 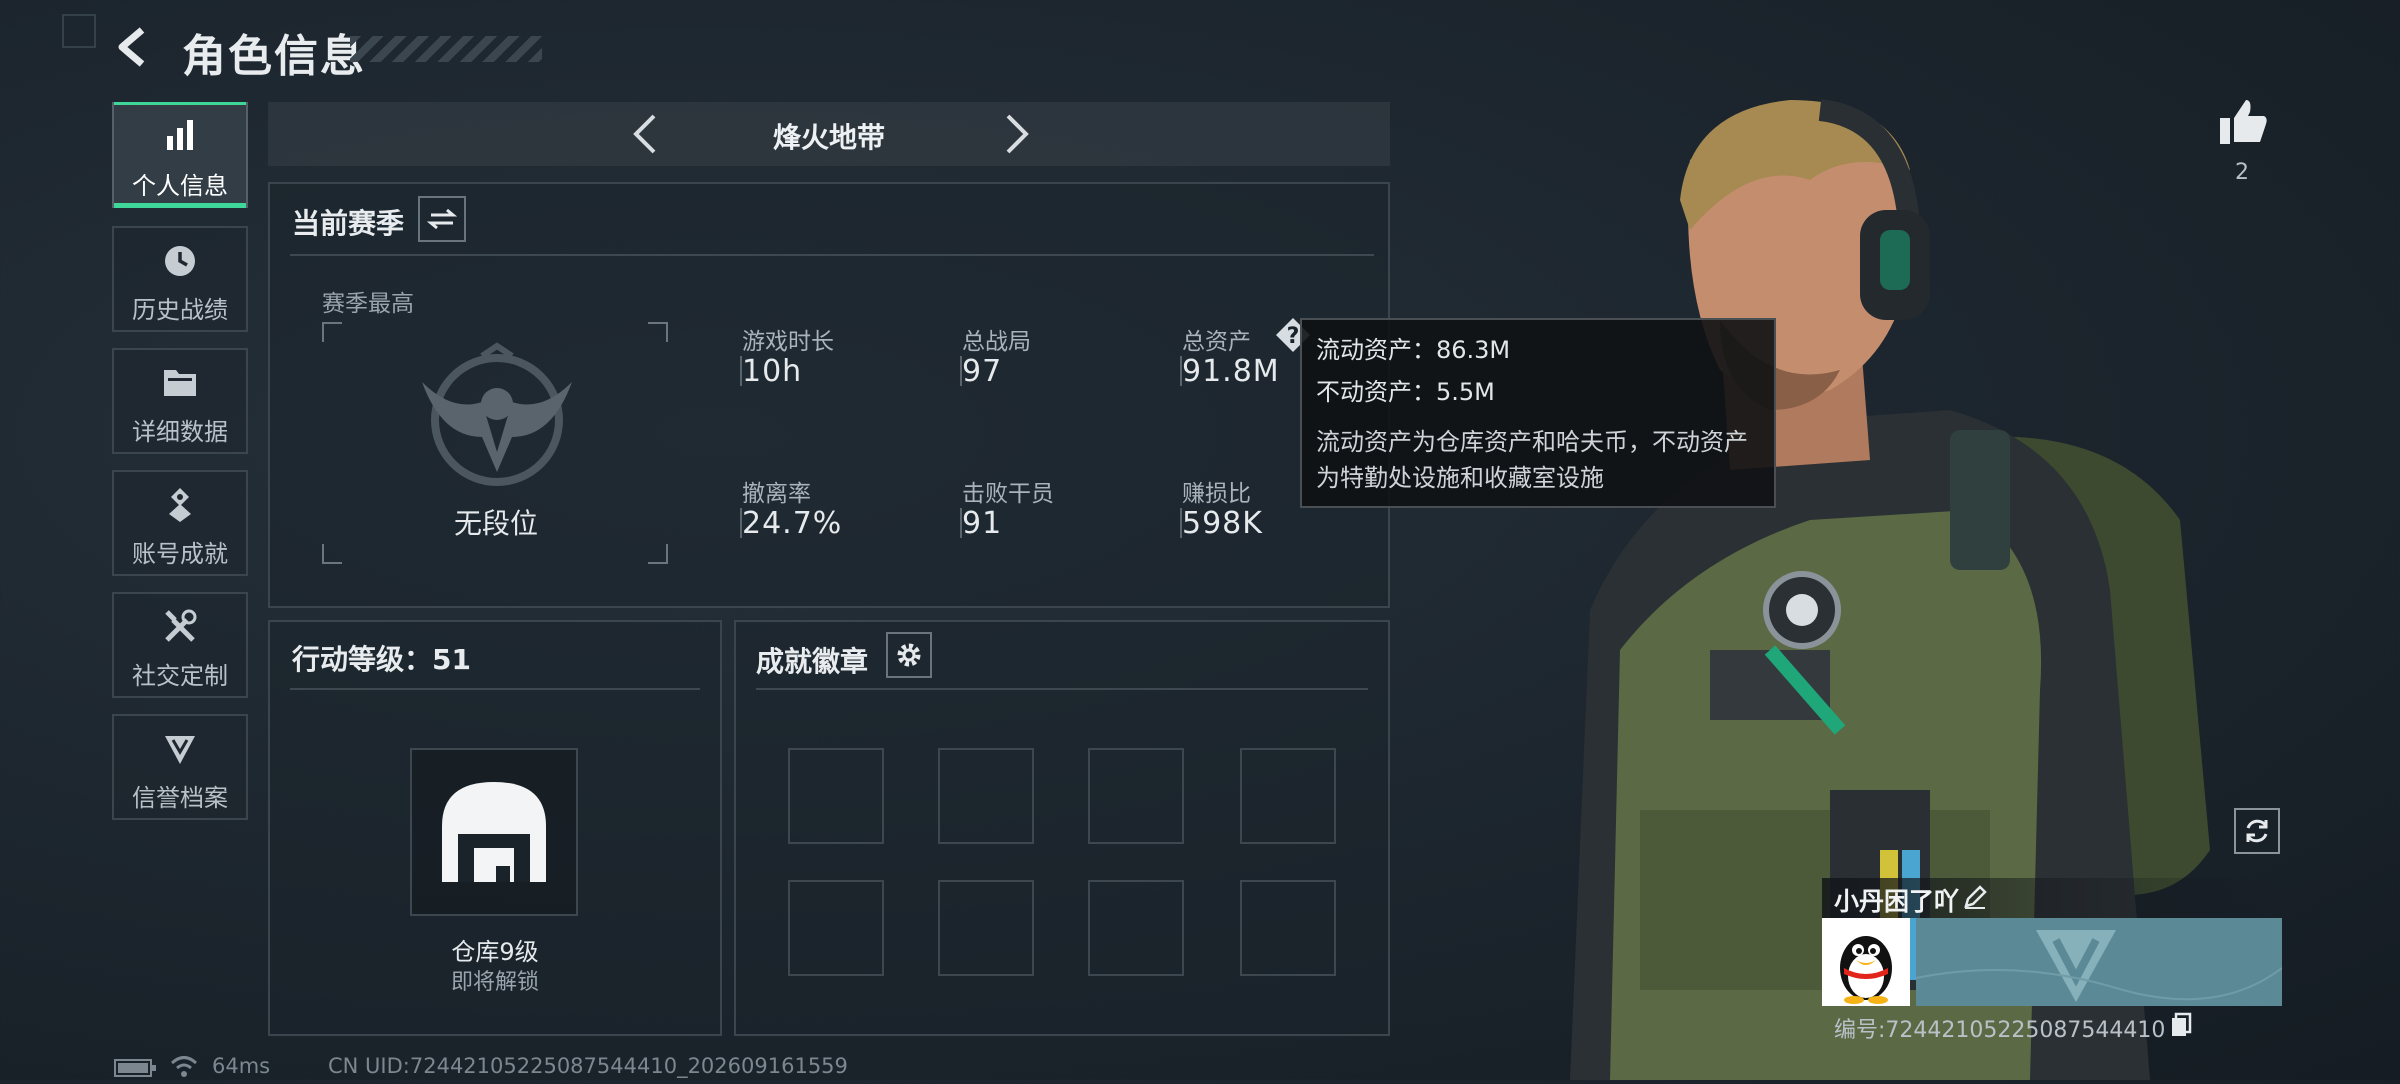 I want to click on gear-icon, so click(x=909, y=655).